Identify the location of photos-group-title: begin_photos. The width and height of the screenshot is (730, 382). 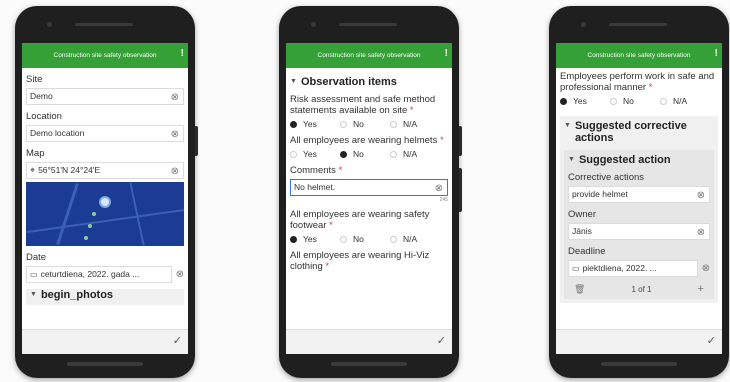
(77, 295).